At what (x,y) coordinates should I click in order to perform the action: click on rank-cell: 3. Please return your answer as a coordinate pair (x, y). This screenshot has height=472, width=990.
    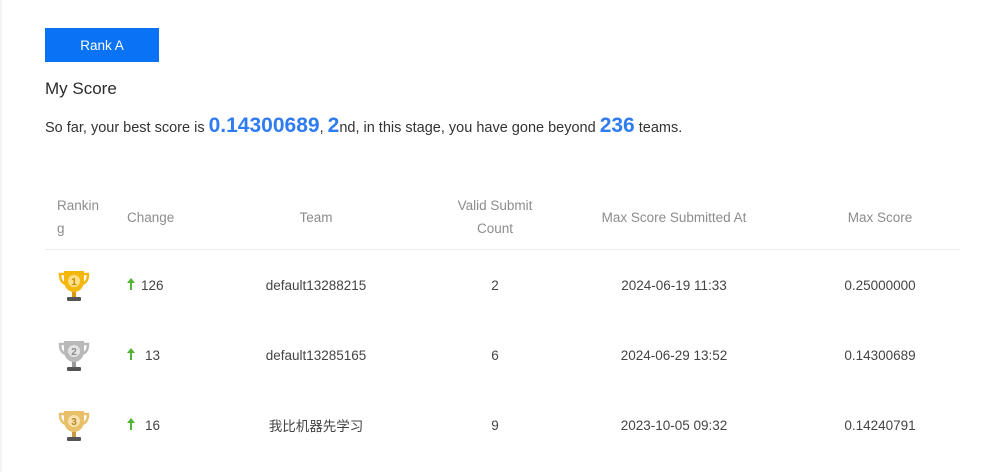
    Looking at the image, I should click on (81, 425).